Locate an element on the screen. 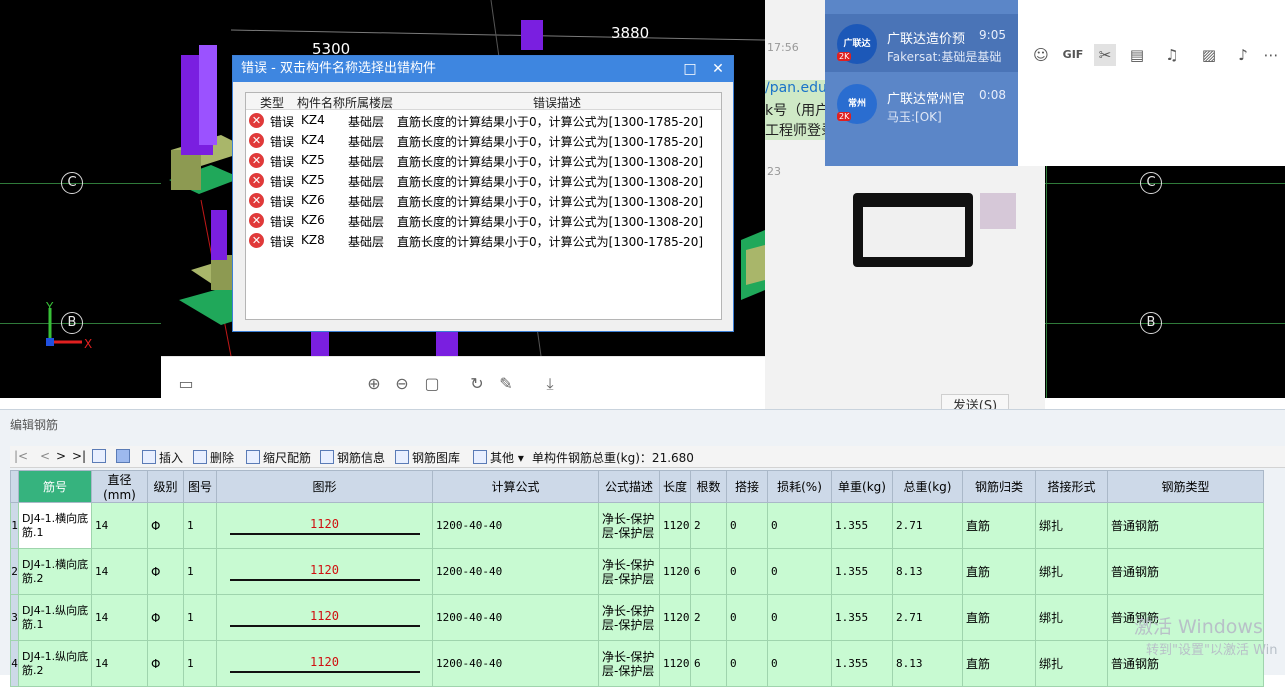  column-header: 筋号 is located at coordinates (55, 486).